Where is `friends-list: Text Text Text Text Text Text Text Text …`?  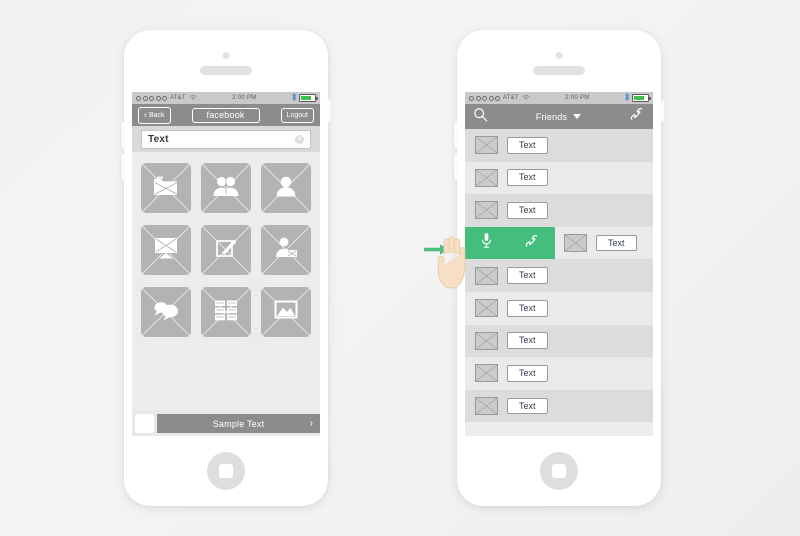 friends-list: Text Text Text Text Text Text Text Text … is located at coordinates (559, 276).